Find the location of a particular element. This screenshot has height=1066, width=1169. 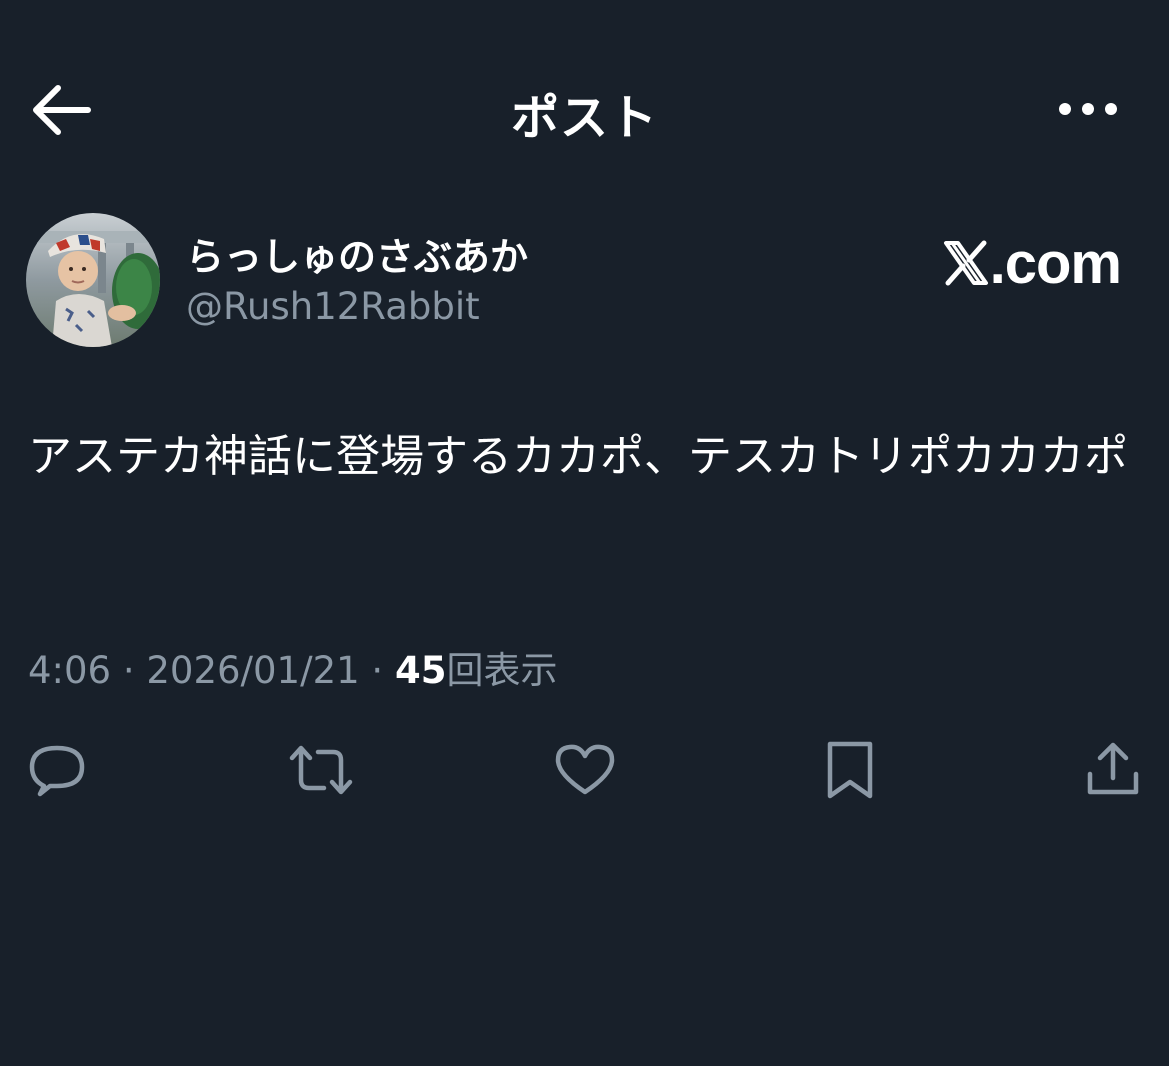

action-bar is located at coordinates (584, 770).